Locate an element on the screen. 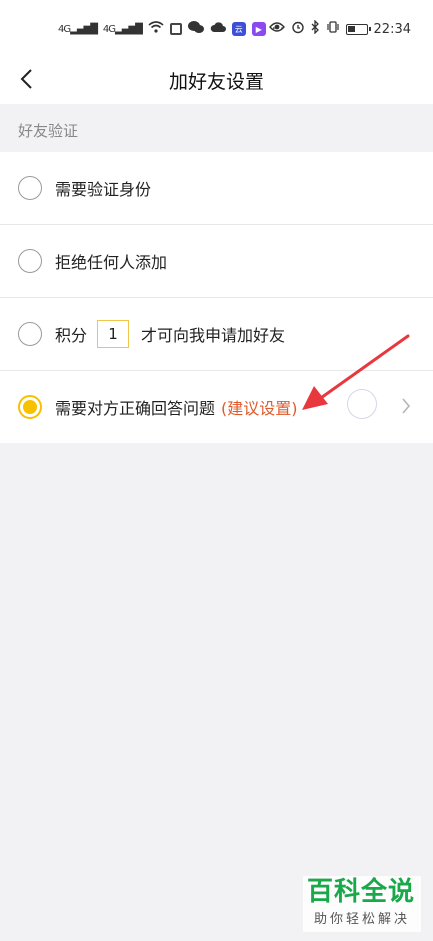 Image resolution: width=433 pixels, height=941 pixels. suggestion-note: (建议设置) is located at coordinates (259, 408).